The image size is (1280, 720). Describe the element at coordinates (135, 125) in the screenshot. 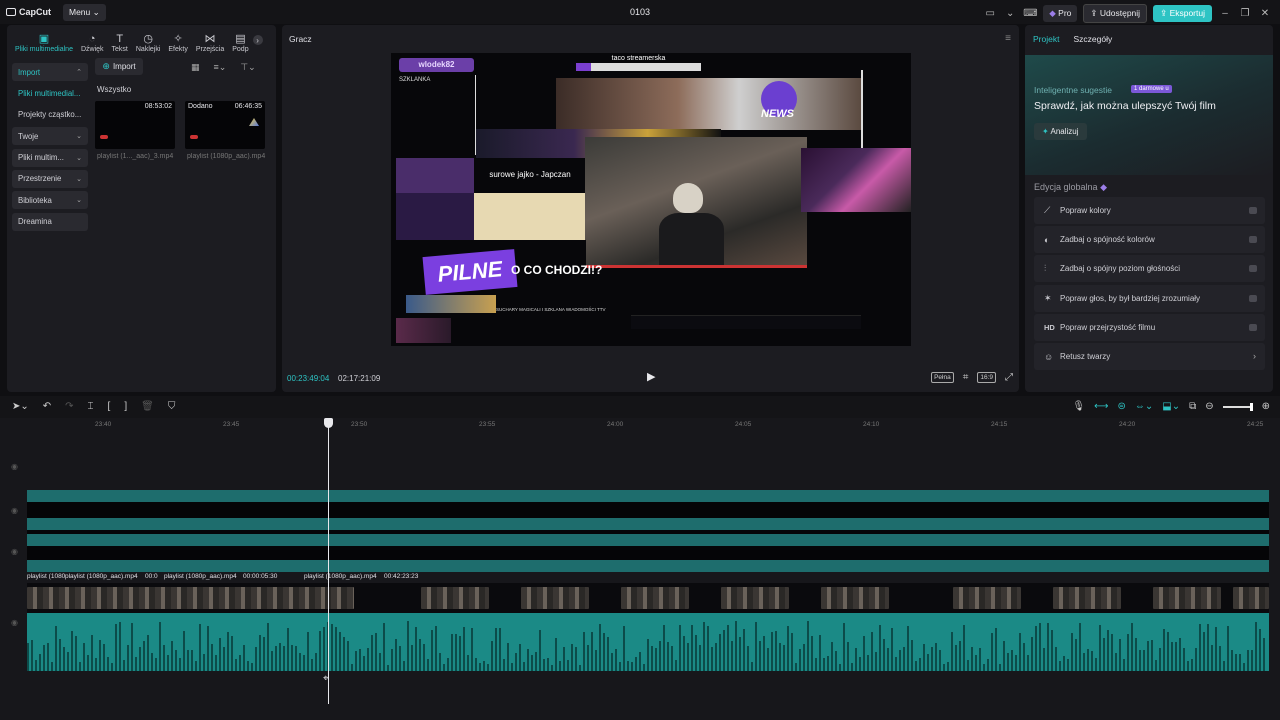

I see `media-thumbnail: 08:53:02` at that location.